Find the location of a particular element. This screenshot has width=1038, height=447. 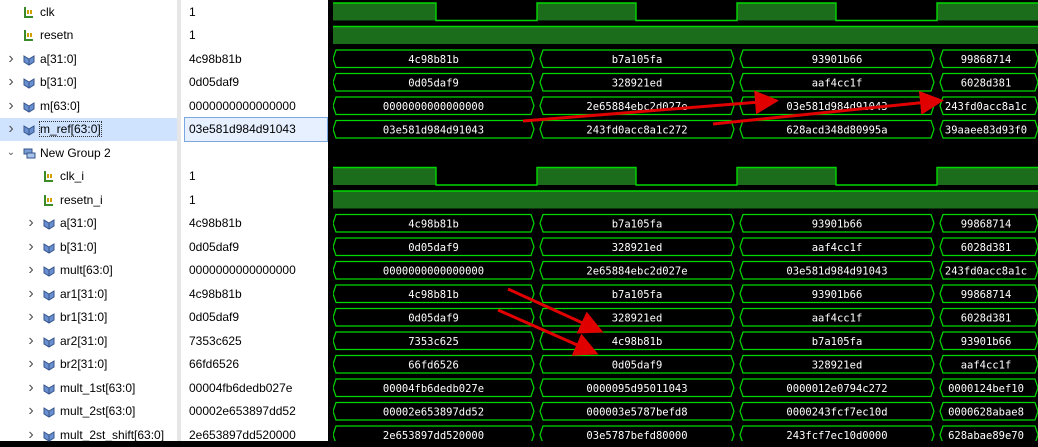

signal-row: › br2[31:0] is located at coordinates (101, 365).